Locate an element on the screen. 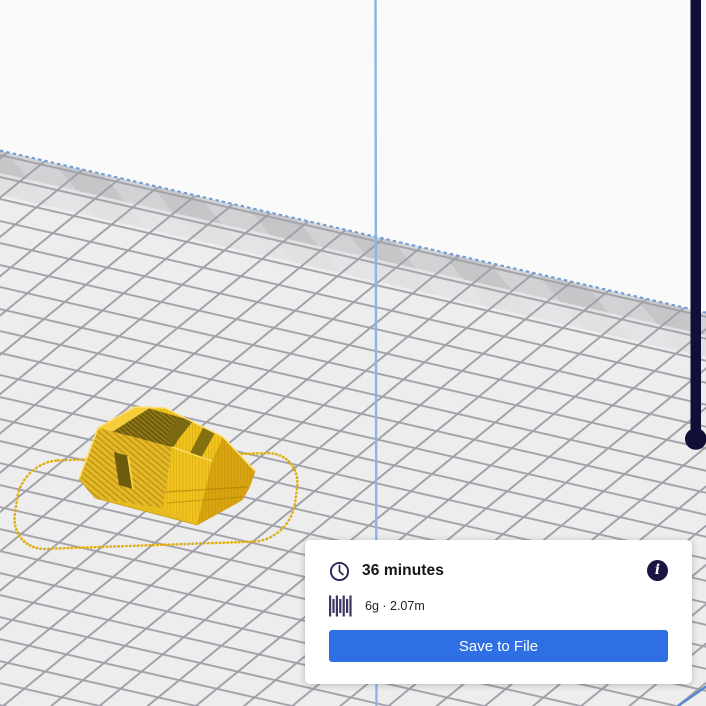 The height and width of the screenshot is (706, 706). print-estimate-panel: 36 minutes i 6g · 2.07m Save to File is located at coordinates (498, 612).